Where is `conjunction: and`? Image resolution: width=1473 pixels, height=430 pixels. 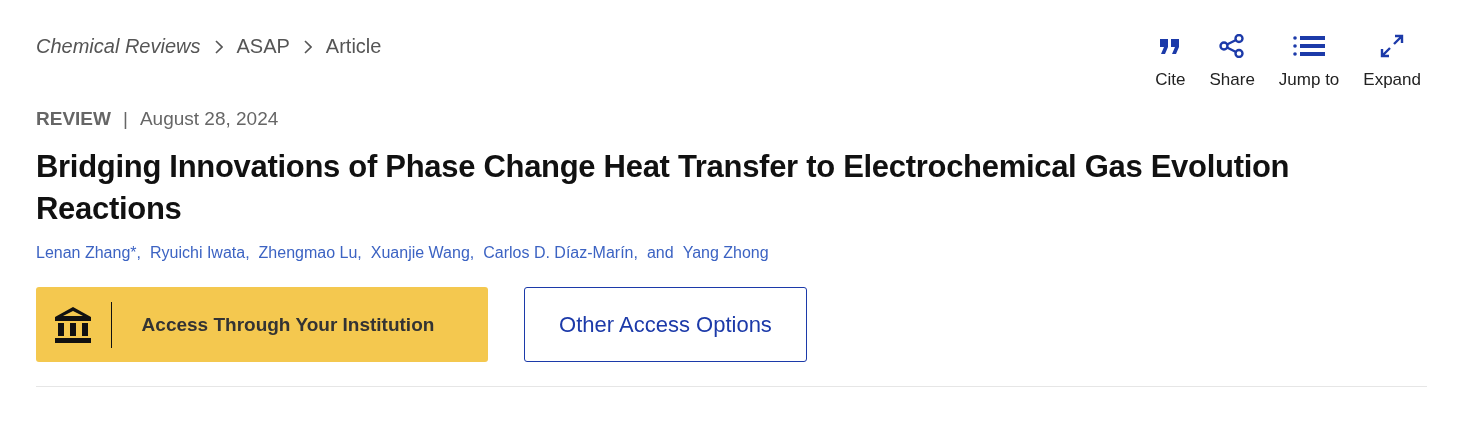 conjunction: and is located at coordinates (660, 253).